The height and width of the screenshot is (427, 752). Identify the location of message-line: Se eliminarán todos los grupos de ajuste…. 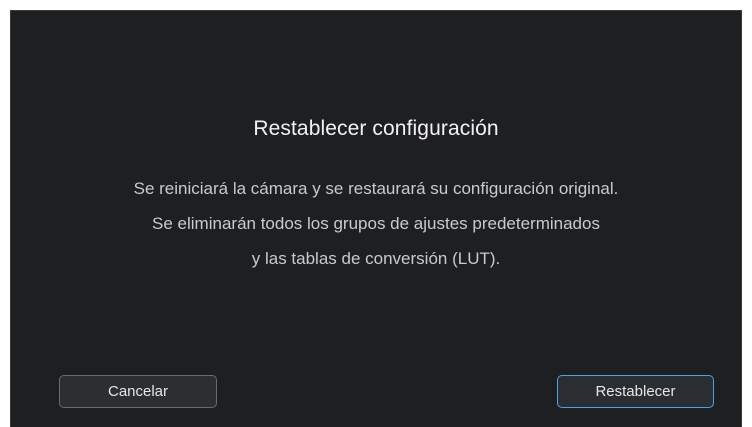
(376, 223).